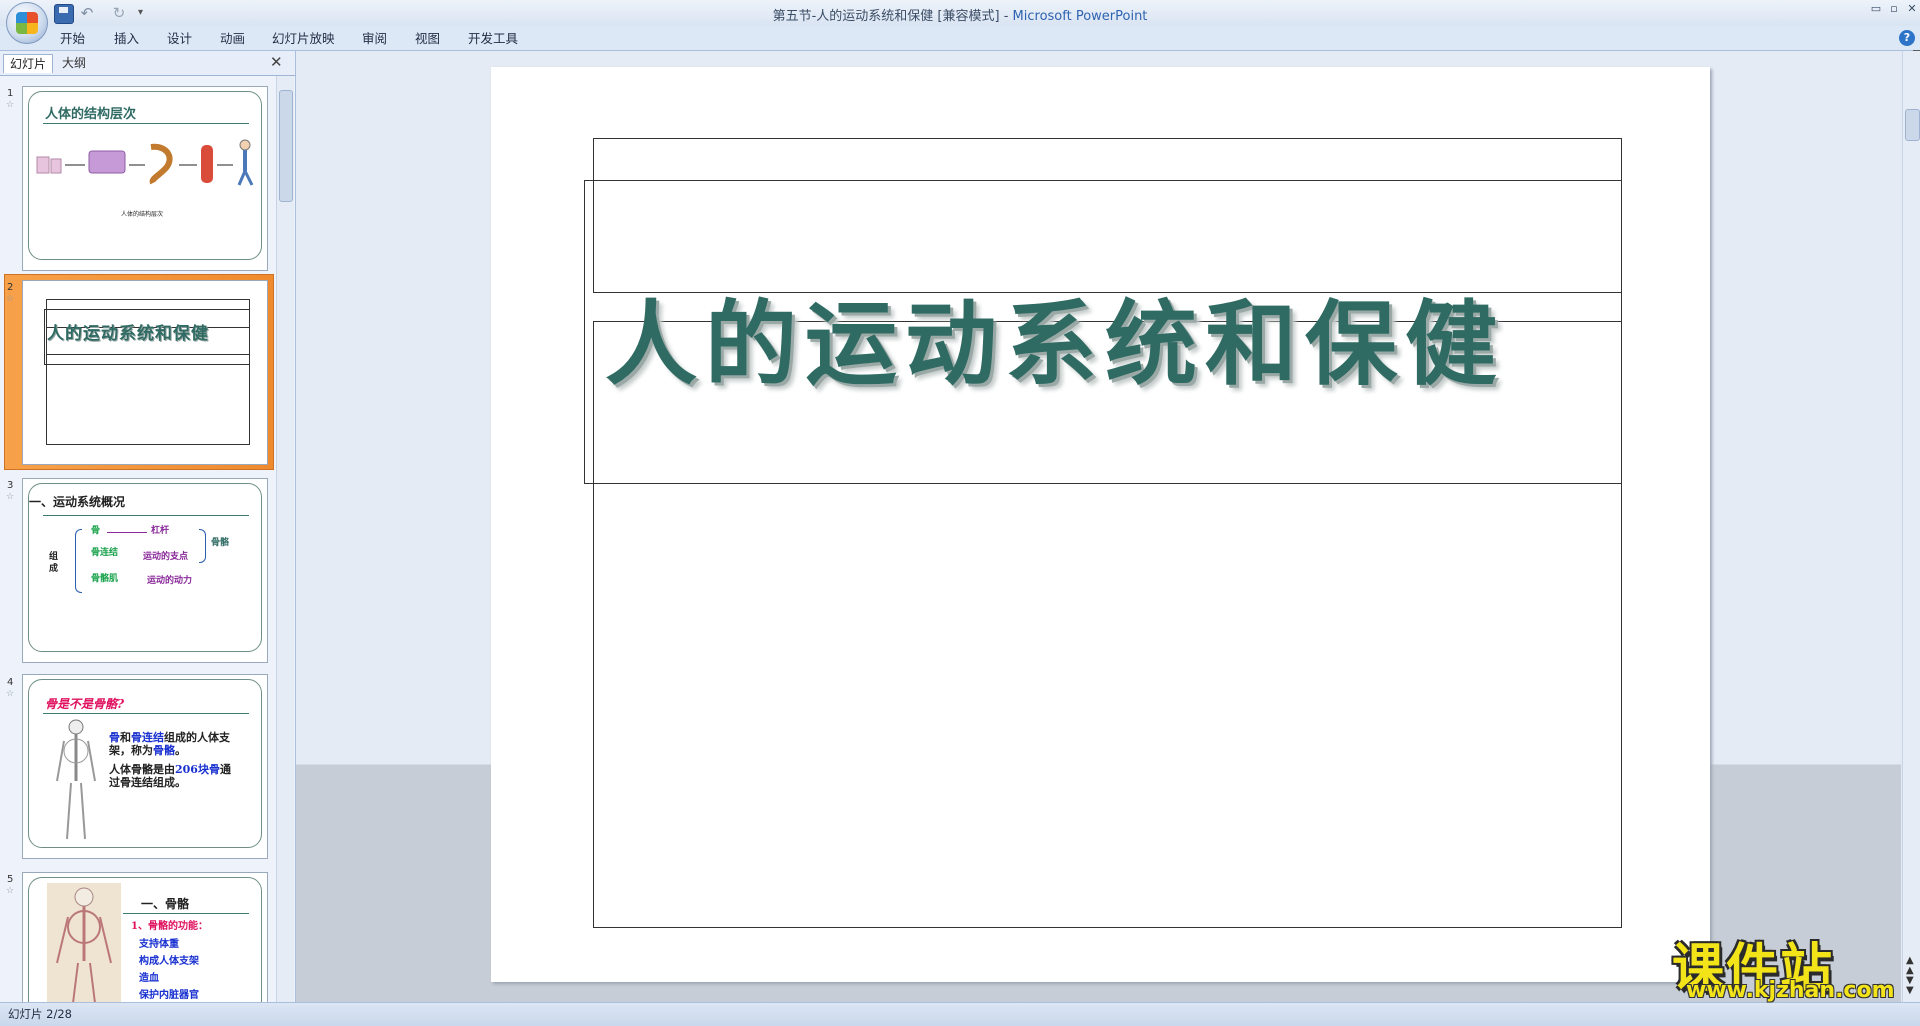 Image resolution: width=1920 pixels, height=1026 pixels. Describe the element at coordinates (40, 1014) in the screenshot. I see `slide-counter: 幻灯片 2/28` at that location.